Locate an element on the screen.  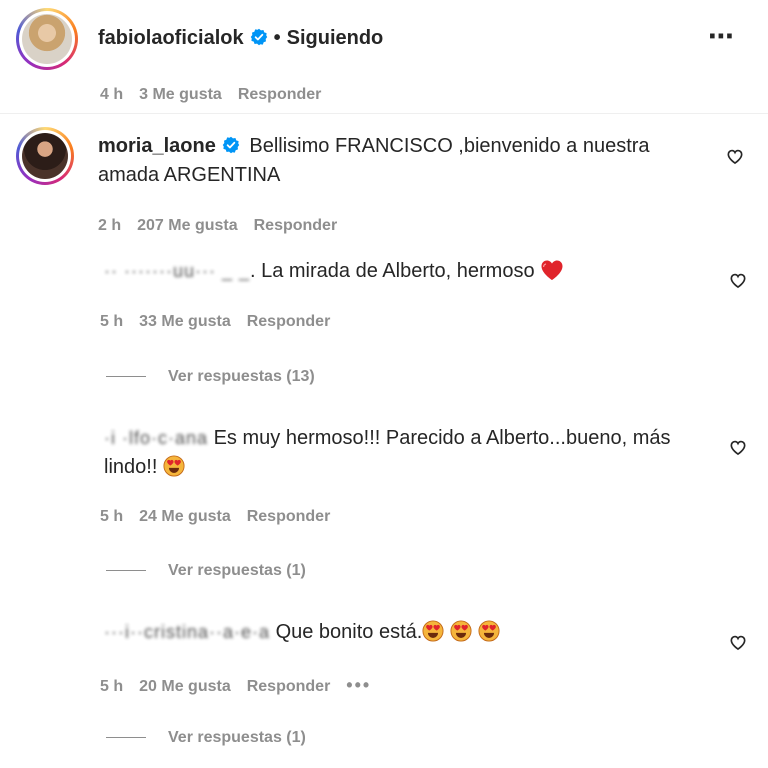
comment-meta: 2 h 207 Me gusta Responder is located at coordinates (225, 226).